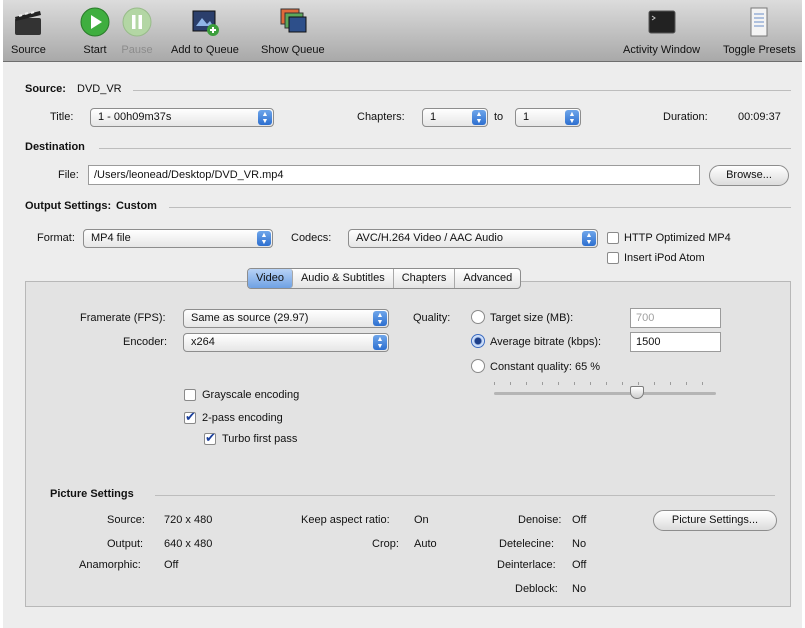 The width and height of the screenshot is (805, 628). I want to click on format-label: Format:, so click(56, 238).